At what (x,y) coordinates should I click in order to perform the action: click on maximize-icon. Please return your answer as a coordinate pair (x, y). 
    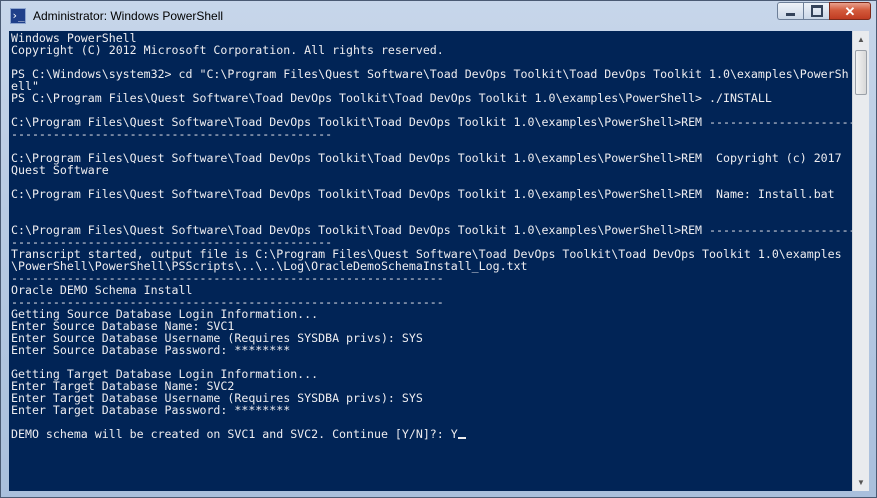
    Looking at the image, I should click on (816, 11).